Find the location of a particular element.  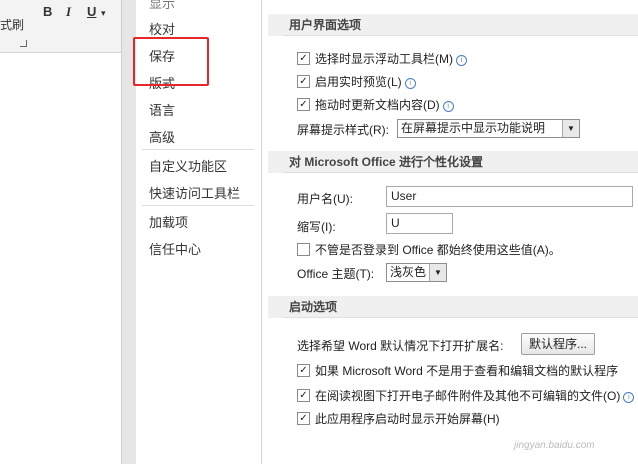

always-use-label: 不管是否登录到 Office 都始终使用这些值(A)。 is located at coordinates (438, 249).